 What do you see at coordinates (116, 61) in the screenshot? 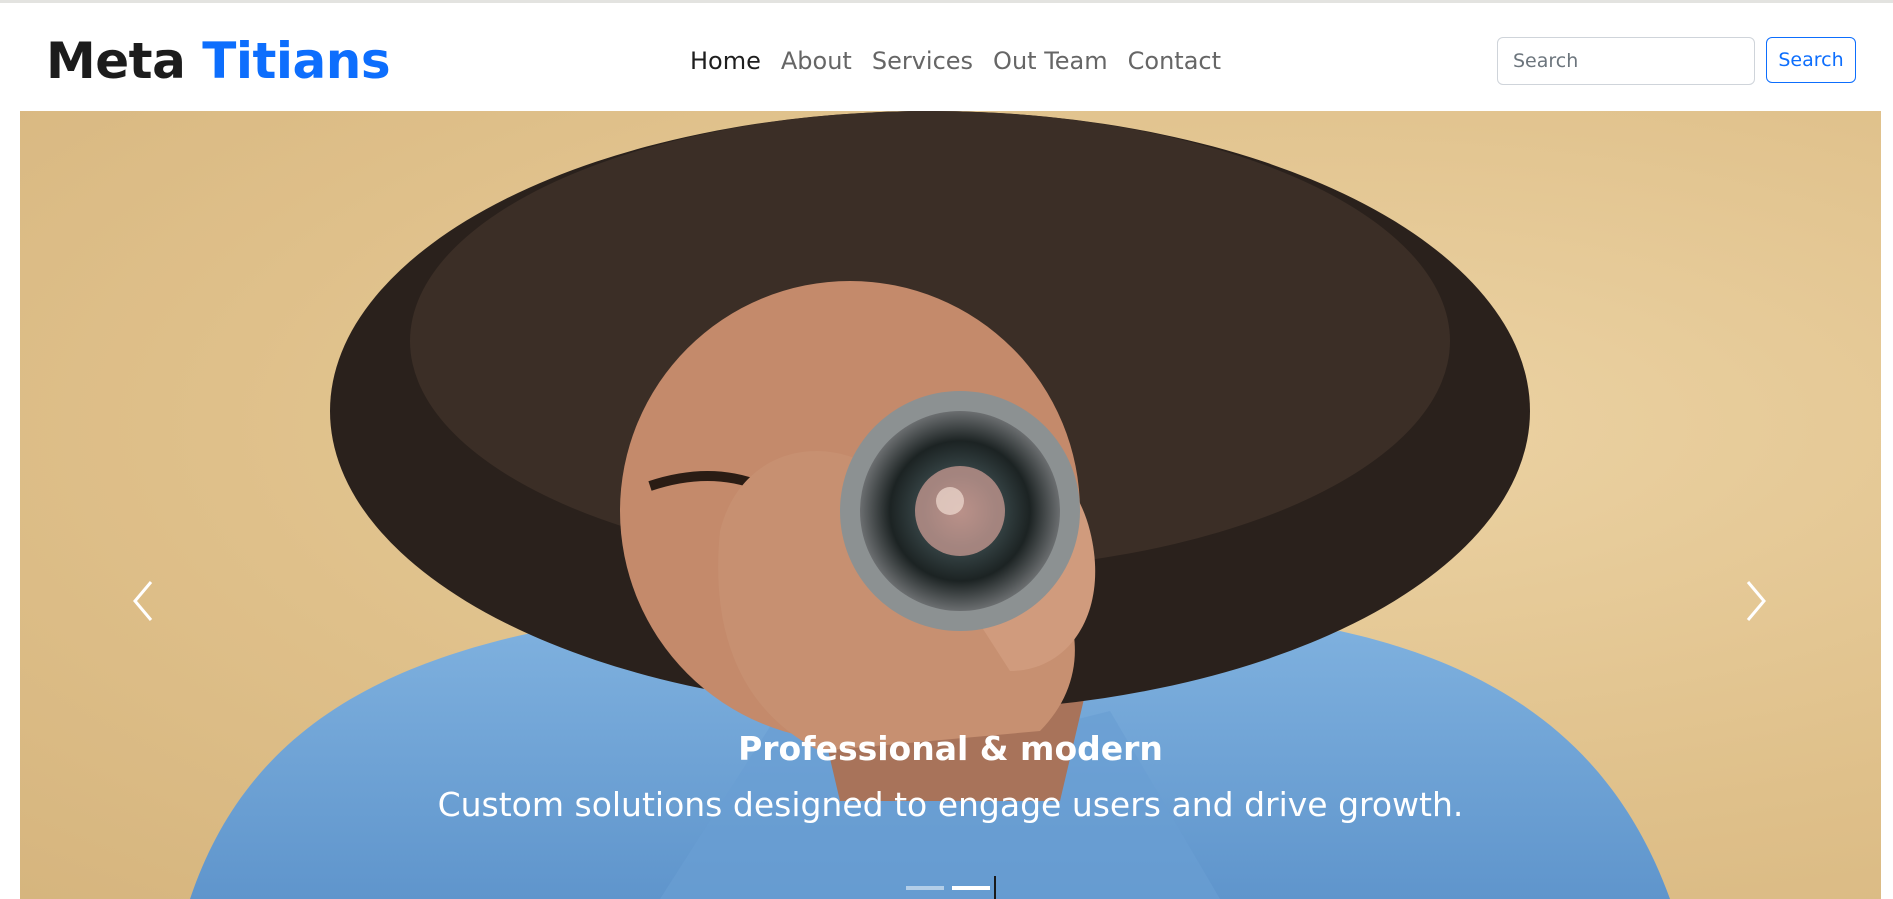
I see `brand-name-primary: Meta` at bounding box center [116, 61].